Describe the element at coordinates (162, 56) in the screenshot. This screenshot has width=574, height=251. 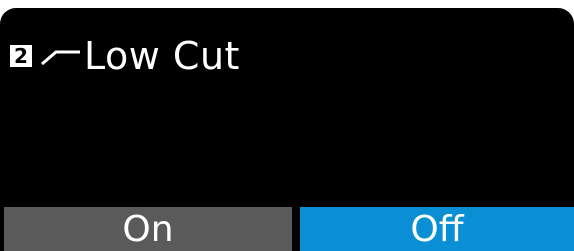
I see `menu-title: Low Cut` at that location.